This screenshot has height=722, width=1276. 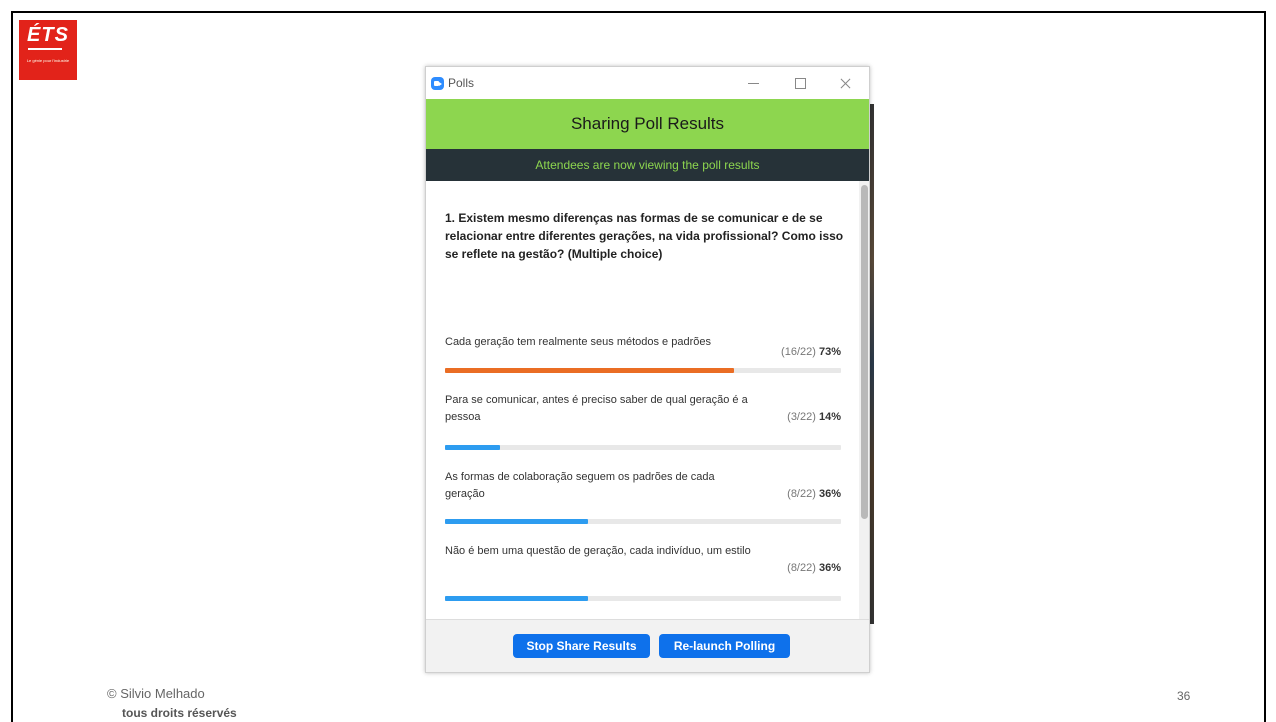 I want to click on zoom-app-icon, so click(x=437, y=83).